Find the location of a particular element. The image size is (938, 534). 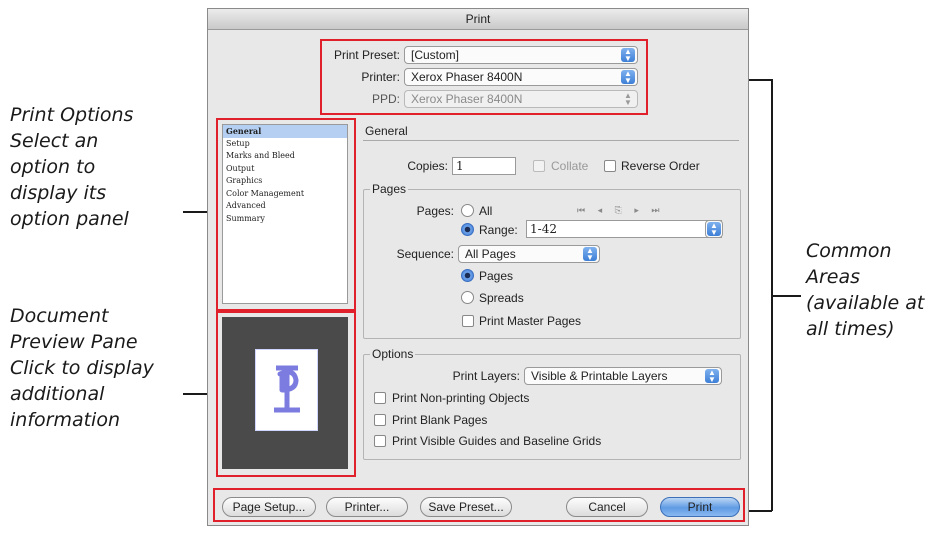

preview-pane-highlight is located at coordinates (286, 394).